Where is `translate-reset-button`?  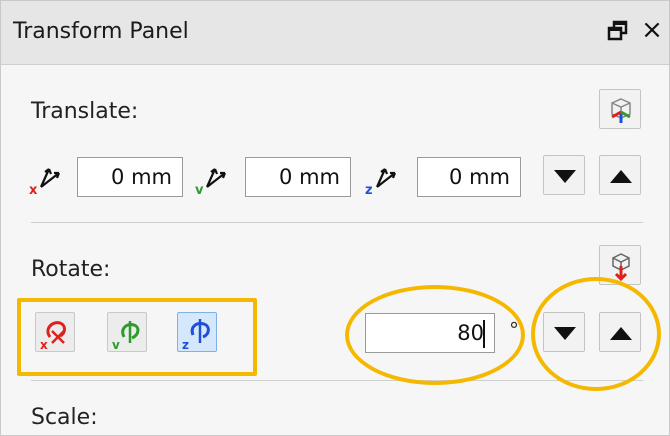
translate-reset-button is located at coordinates (620, 109).